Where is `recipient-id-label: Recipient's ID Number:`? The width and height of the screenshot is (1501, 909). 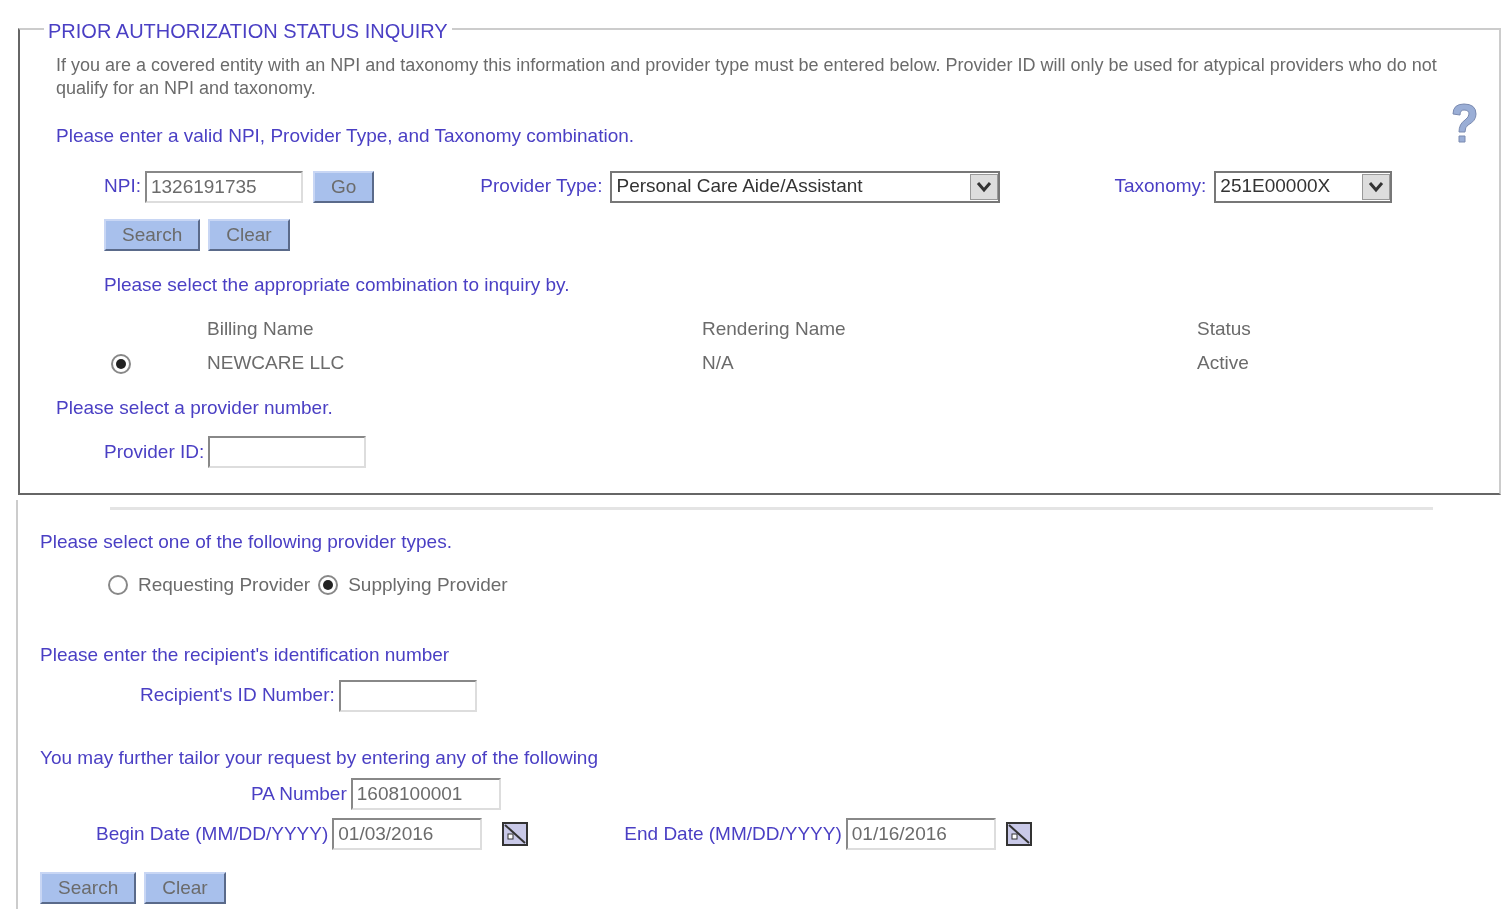 recipient-id-label: Recipient's ID Number: is located at coordinates (237, 695).